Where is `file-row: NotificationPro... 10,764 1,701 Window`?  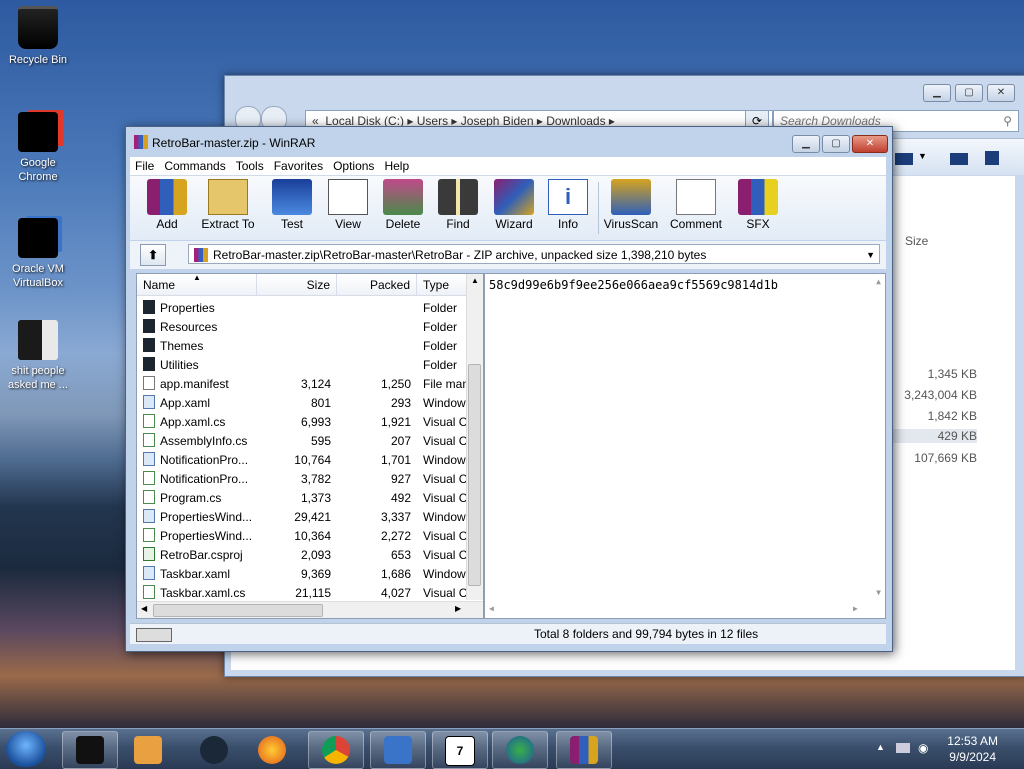
file-row: NotificationPro... 10,764 1,701 Window is located at coordinates (302, 460).